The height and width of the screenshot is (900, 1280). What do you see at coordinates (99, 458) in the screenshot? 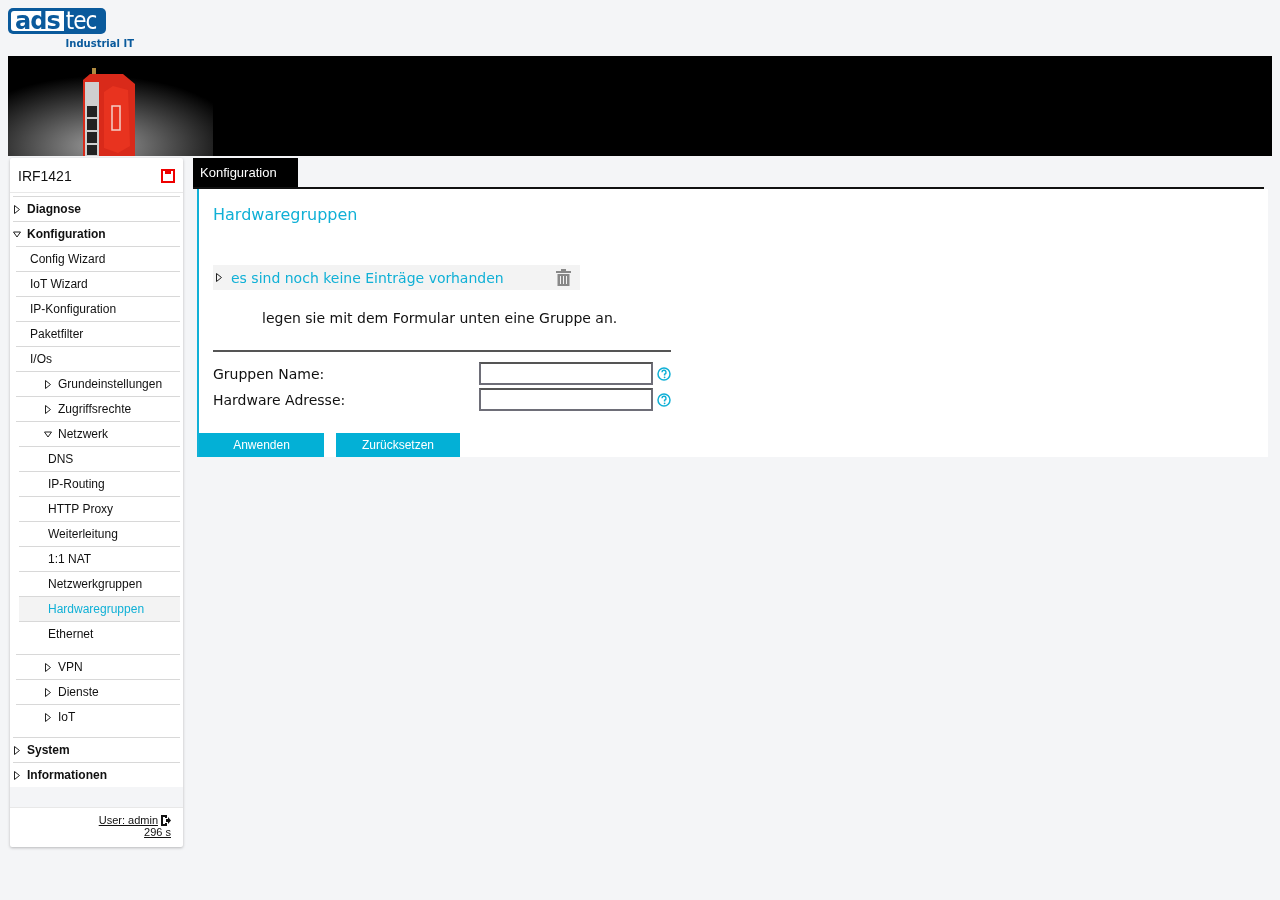
I see `nav-item: DNS` at bounding box center [99, 458].